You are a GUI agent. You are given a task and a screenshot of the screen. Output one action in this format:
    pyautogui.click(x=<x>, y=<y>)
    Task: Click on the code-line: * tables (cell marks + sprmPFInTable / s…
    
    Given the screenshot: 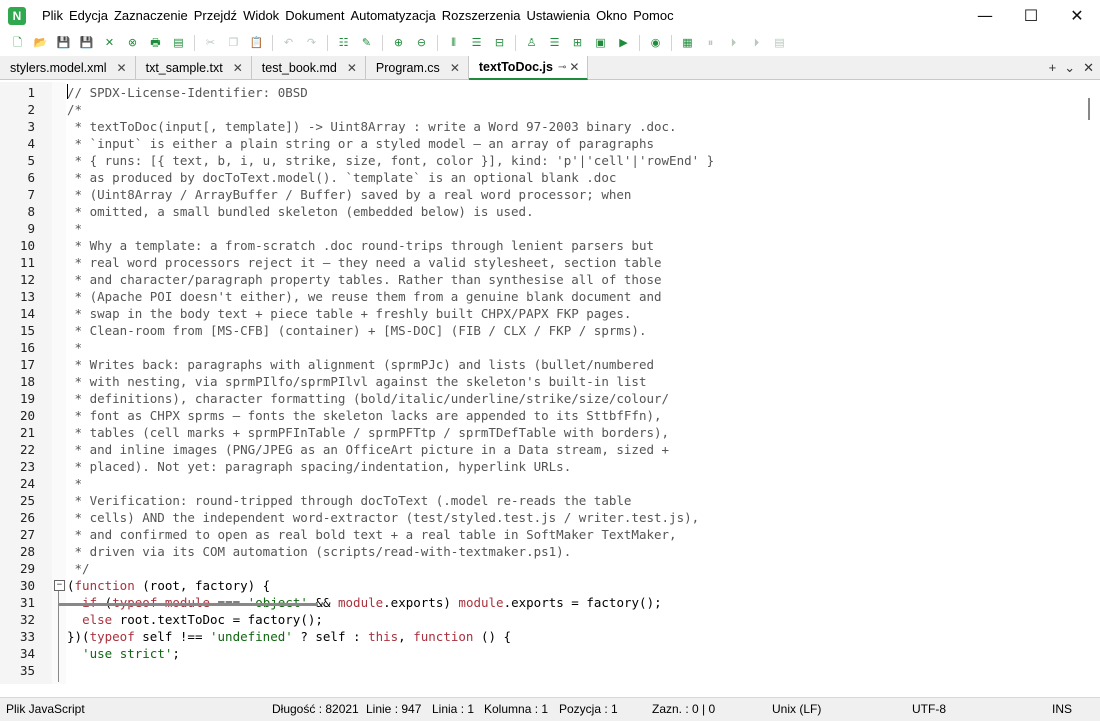 What is the action you would take?
    pyautogui.click(x=368, y=432)
    